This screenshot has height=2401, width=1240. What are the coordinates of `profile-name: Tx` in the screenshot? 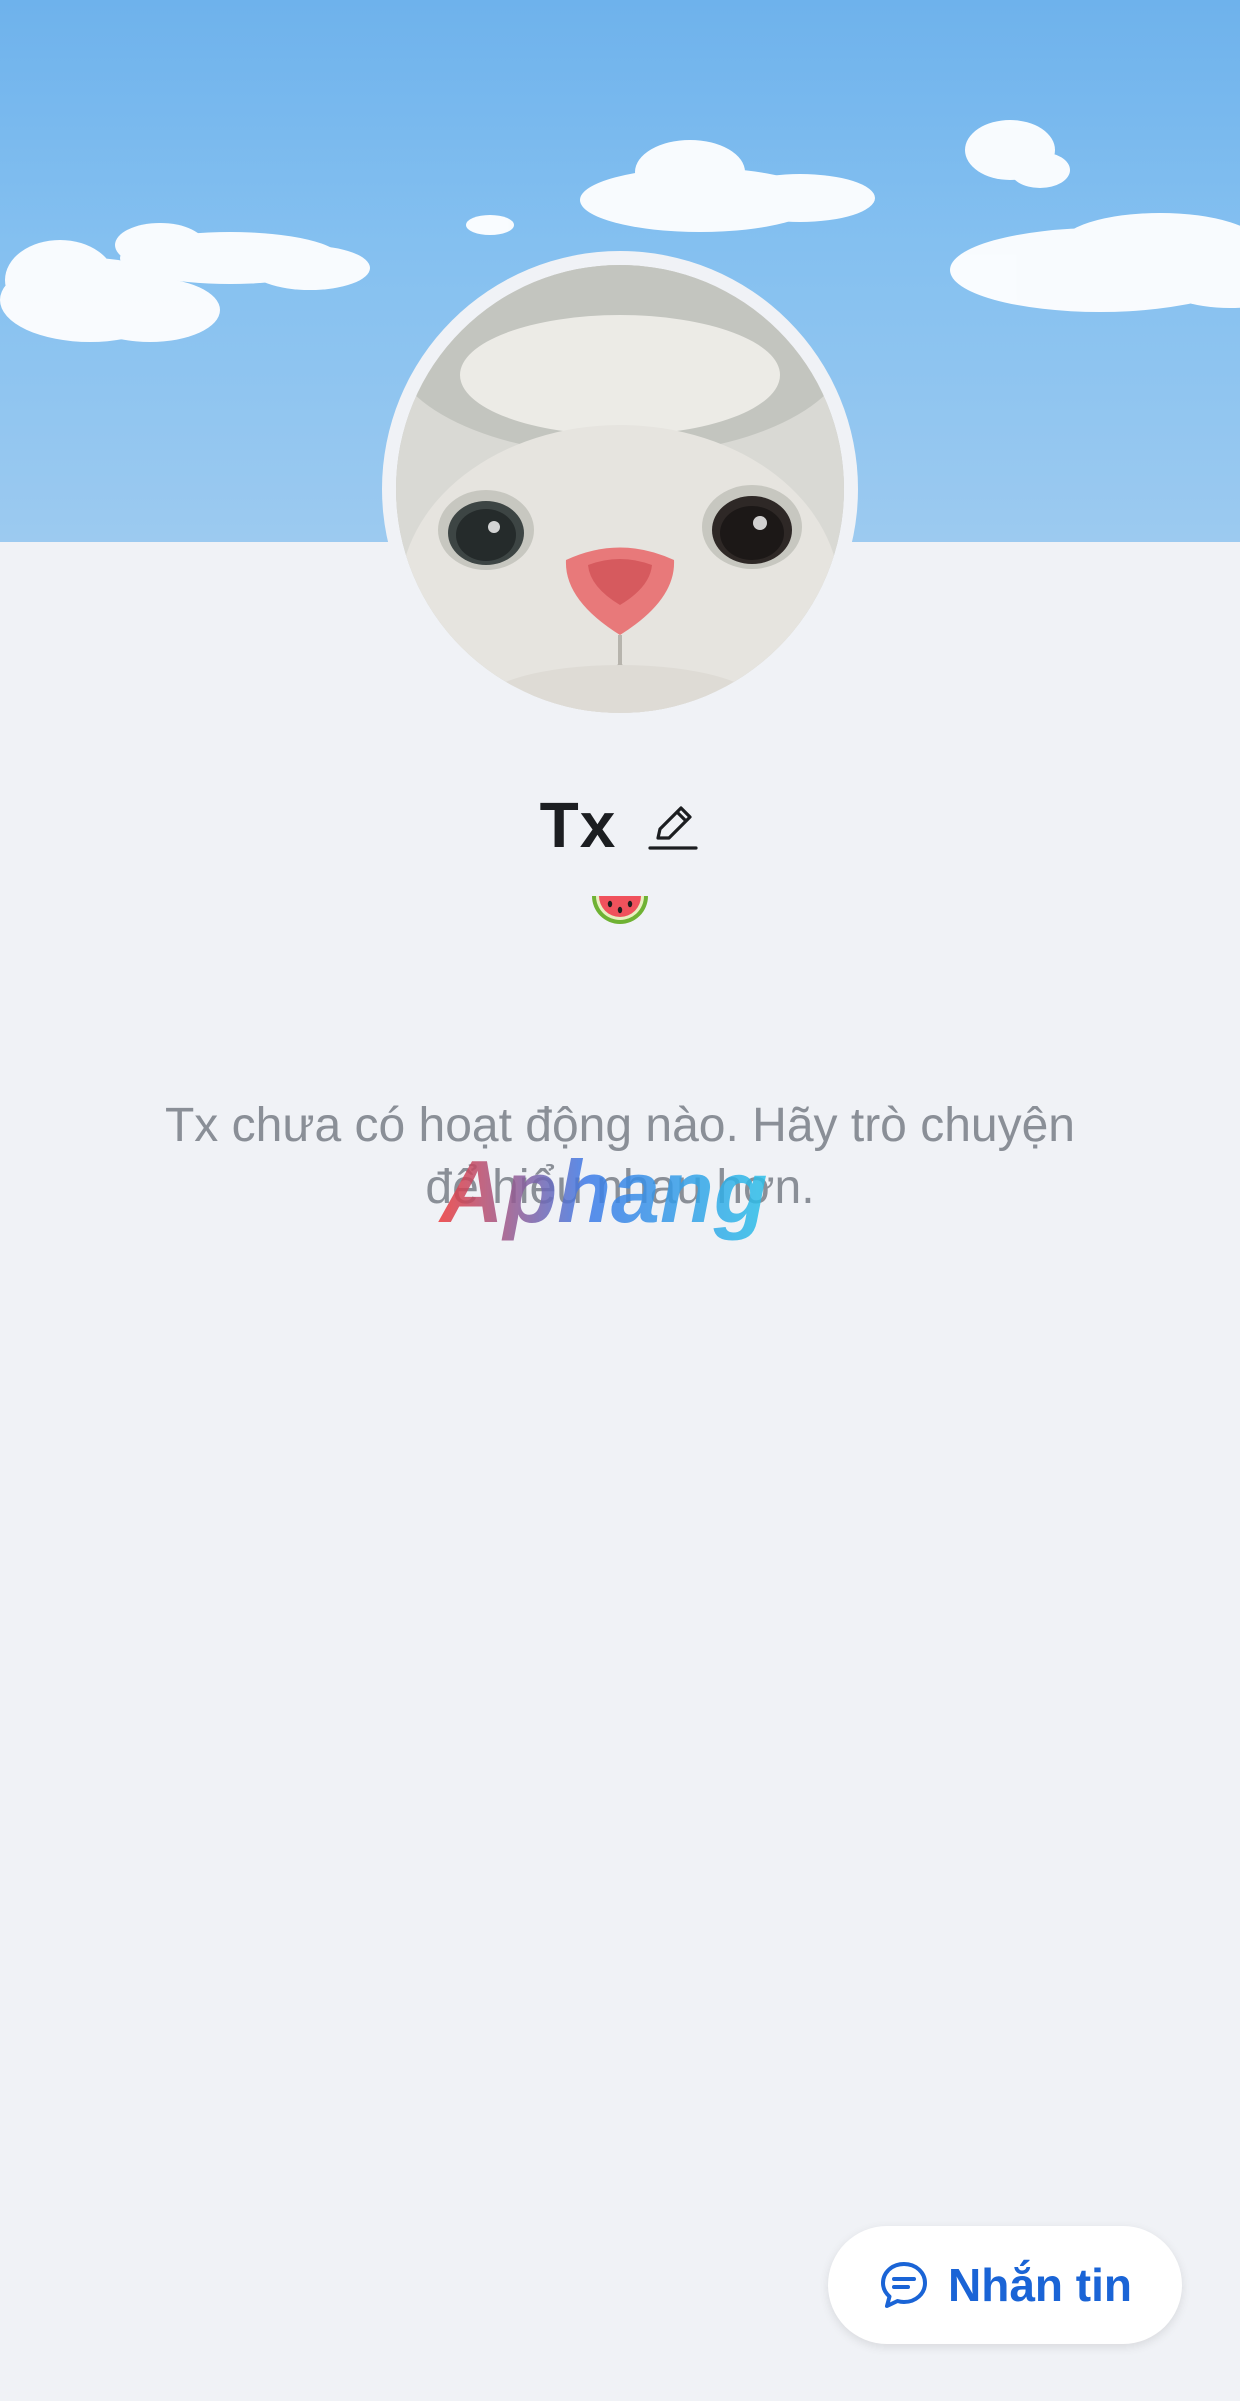 It's located at (578, 825).